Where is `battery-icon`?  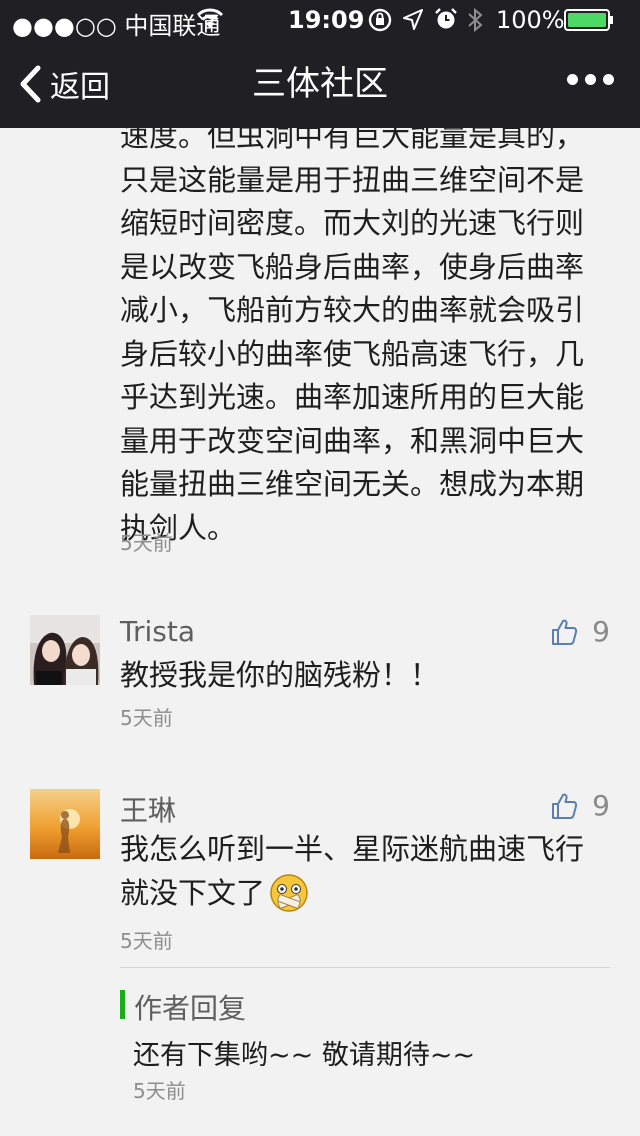
battery-icon is located at coordinates (589, 23).